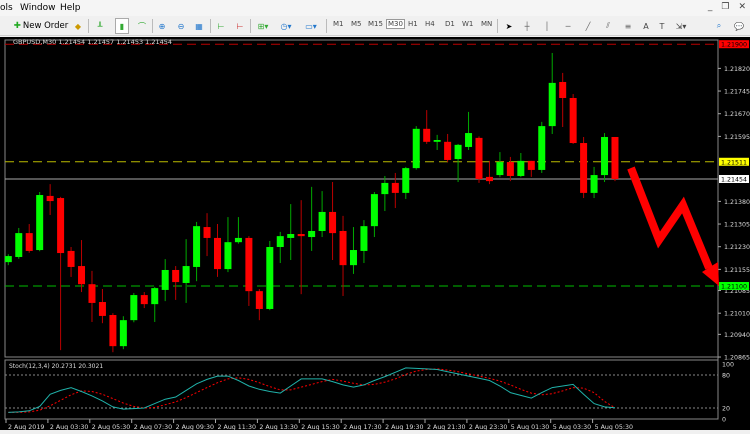 The height and width of the screenshot is (434, 750). I want to click on arrows-icon: ⇲▾, so click(681, 26).